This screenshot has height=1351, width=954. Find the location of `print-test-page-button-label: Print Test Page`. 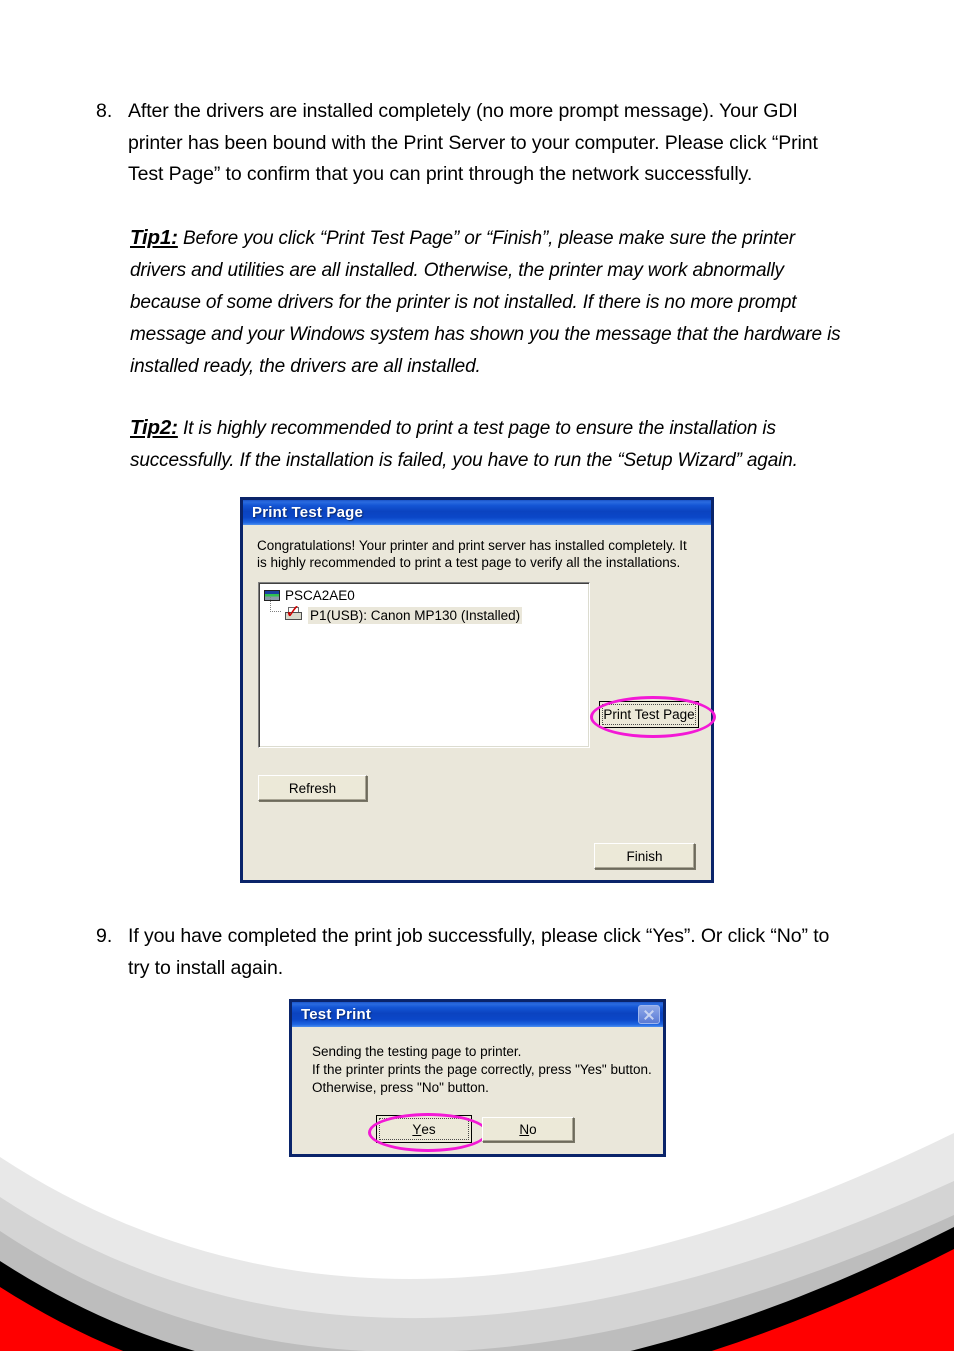

print-test-page-button-label: Print Test Page is located at coordinates (649, 714).